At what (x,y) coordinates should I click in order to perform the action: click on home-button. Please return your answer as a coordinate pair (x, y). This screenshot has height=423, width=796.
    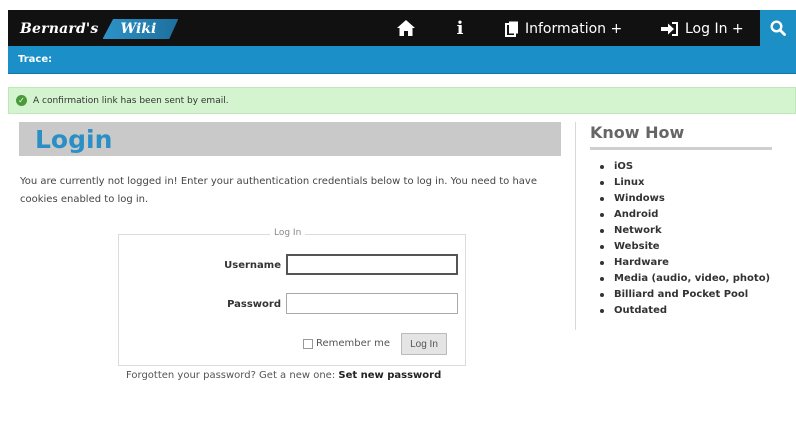
    Looking at the image, I should click on (406, 28).